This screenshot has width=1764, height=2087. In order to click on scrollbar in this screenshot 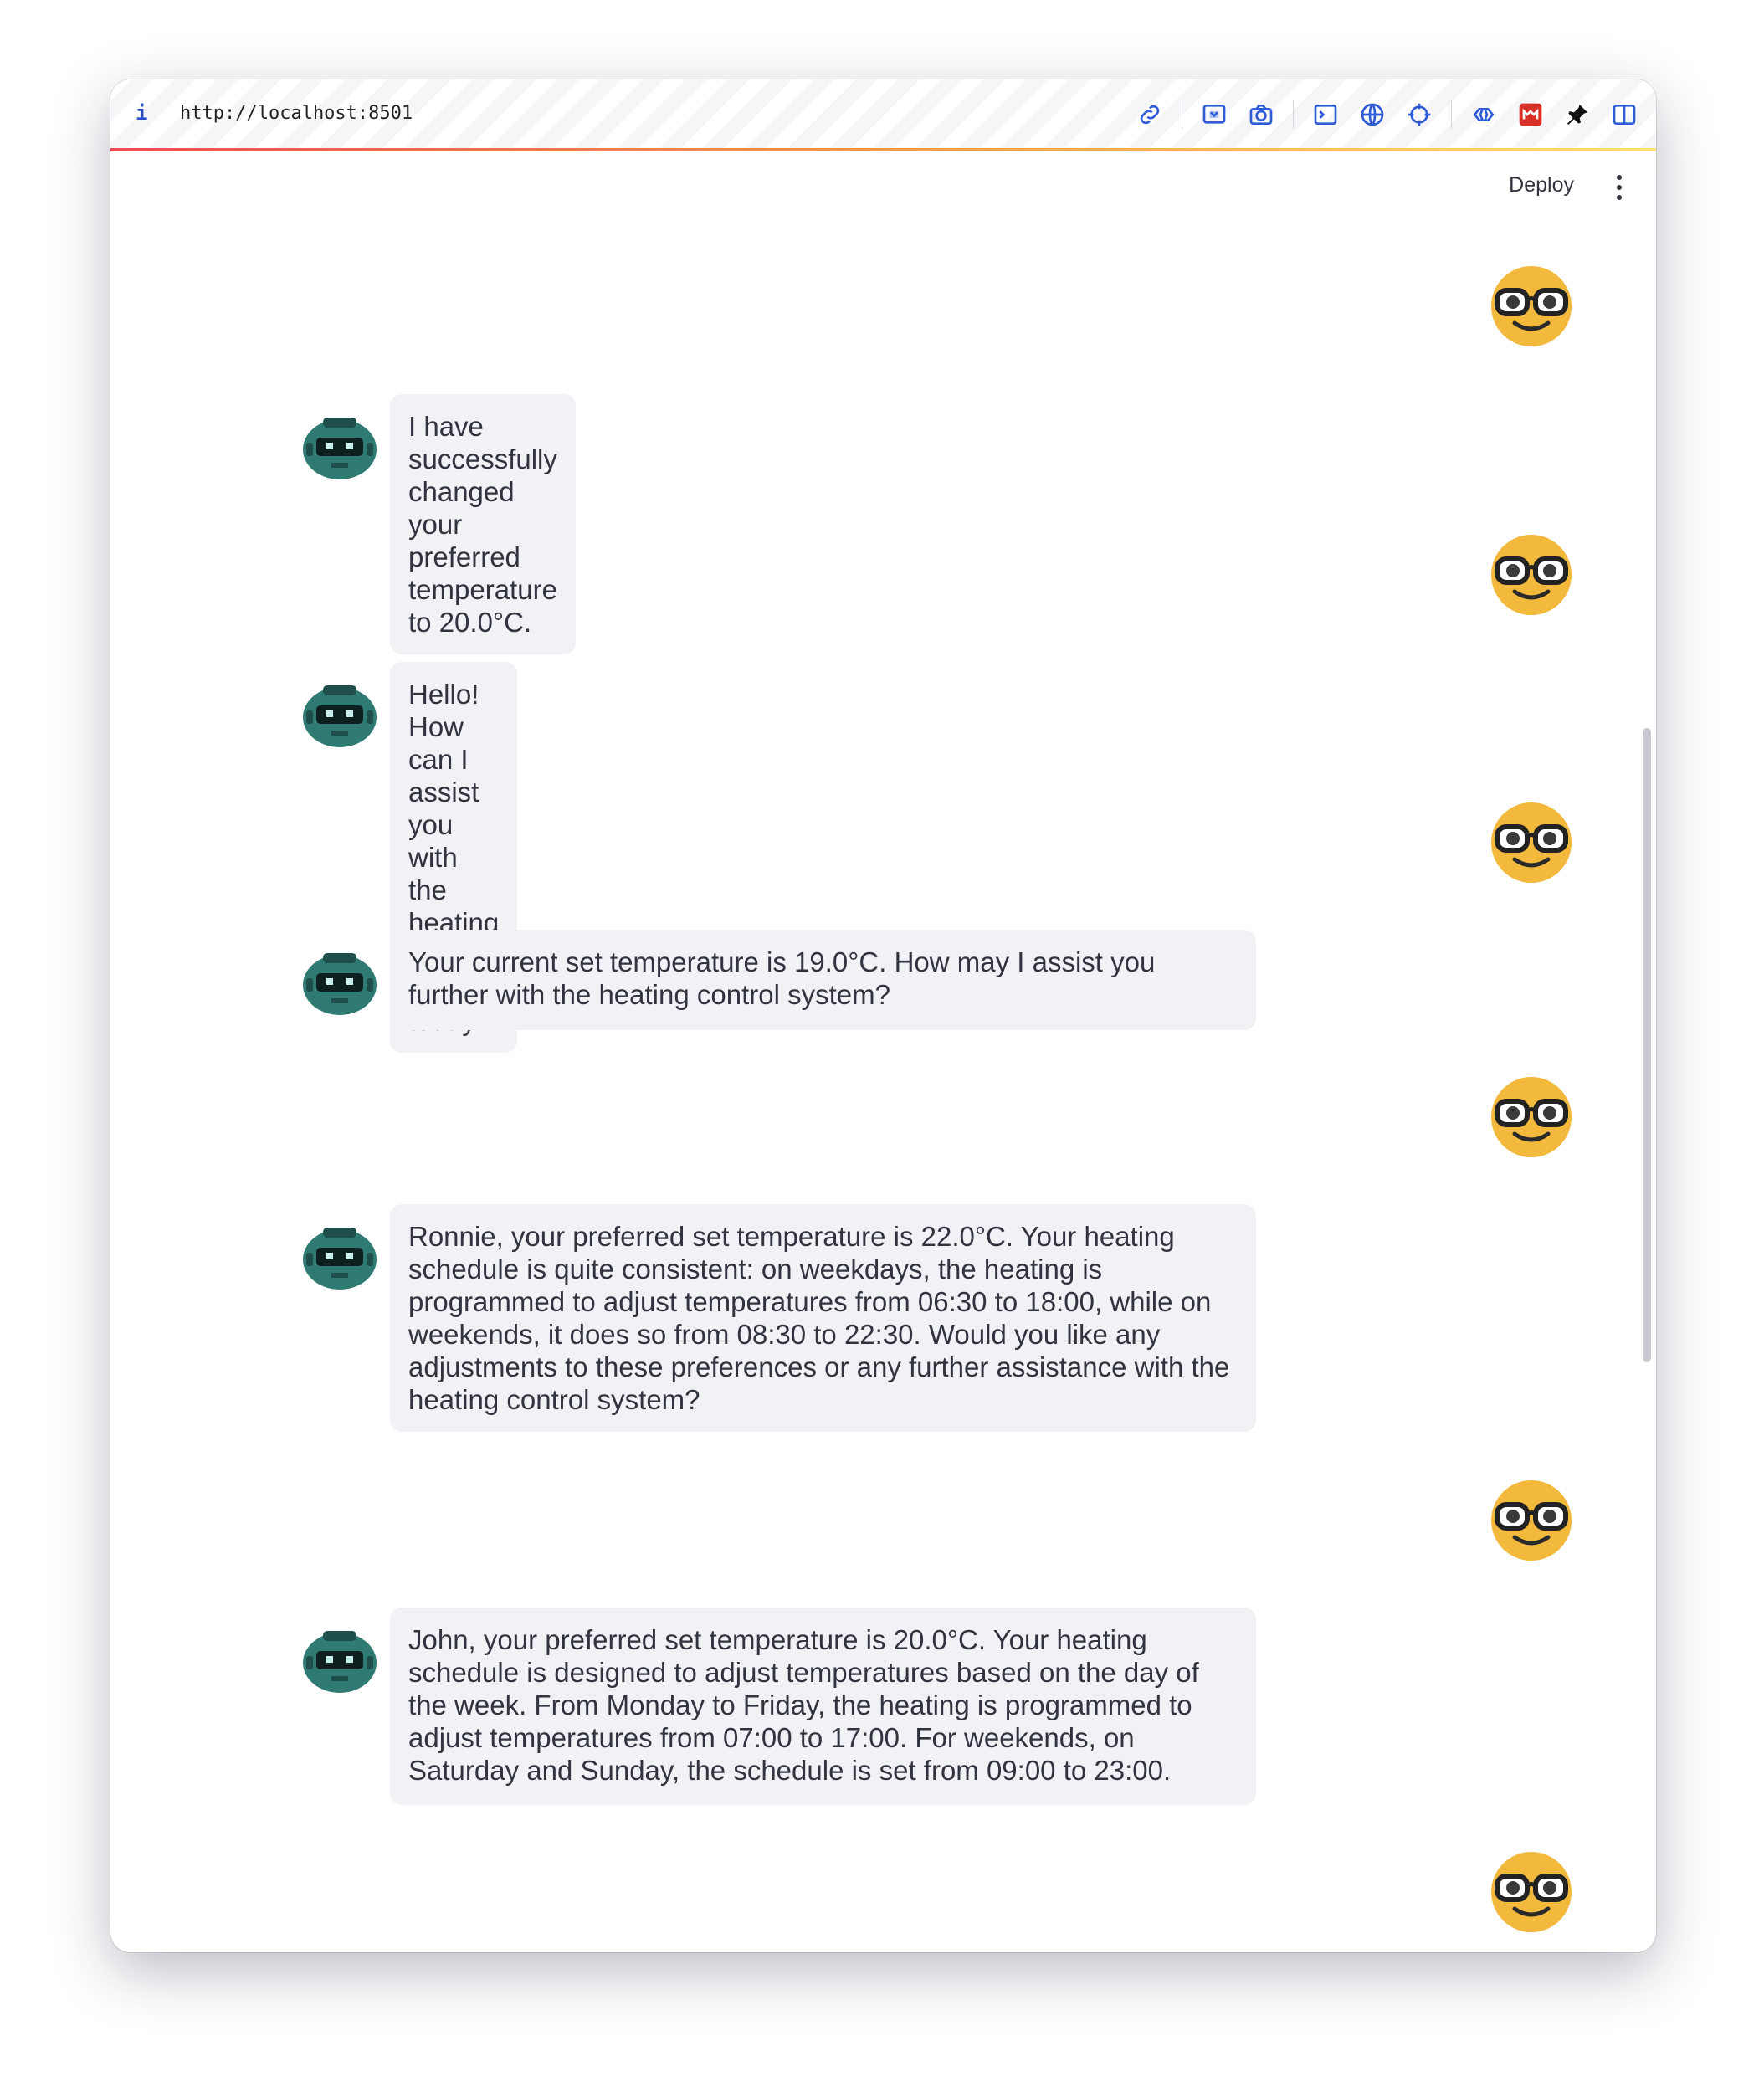, I will do `click(1647, 1045)`.